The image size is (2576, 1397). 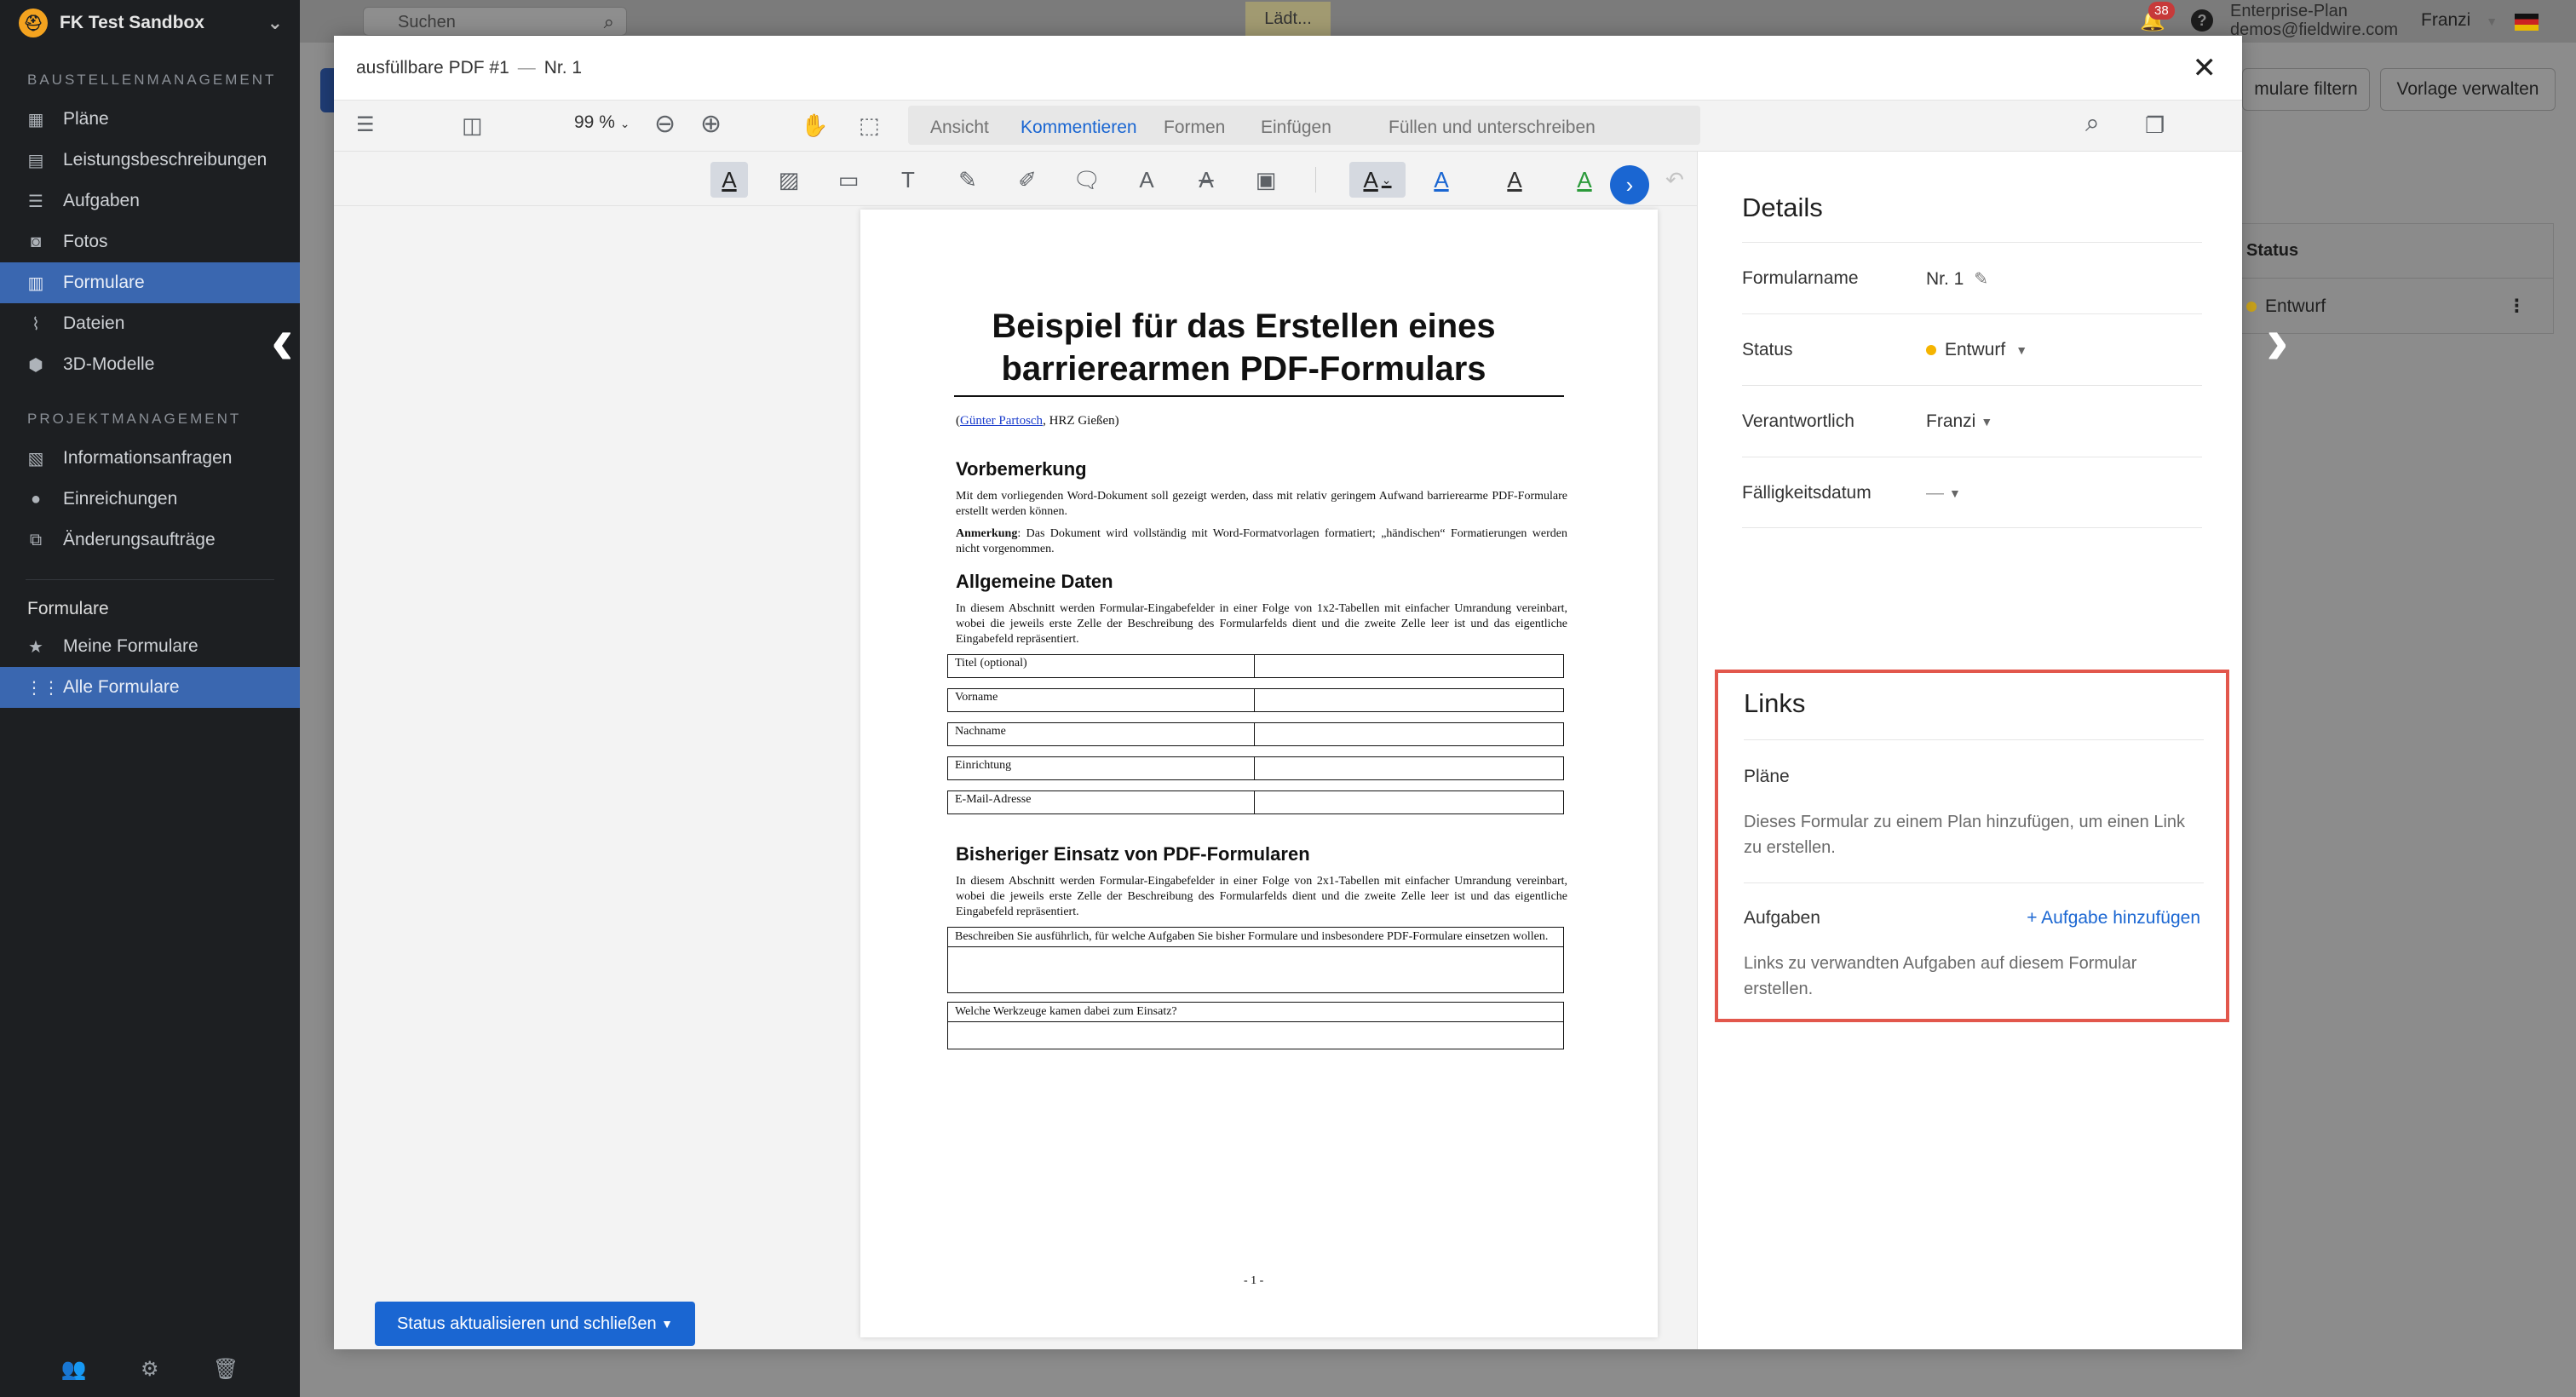 I want to click on detail-row-due-date: Fälligkeitsdatum — ▼, so click(x=1972, y=492).